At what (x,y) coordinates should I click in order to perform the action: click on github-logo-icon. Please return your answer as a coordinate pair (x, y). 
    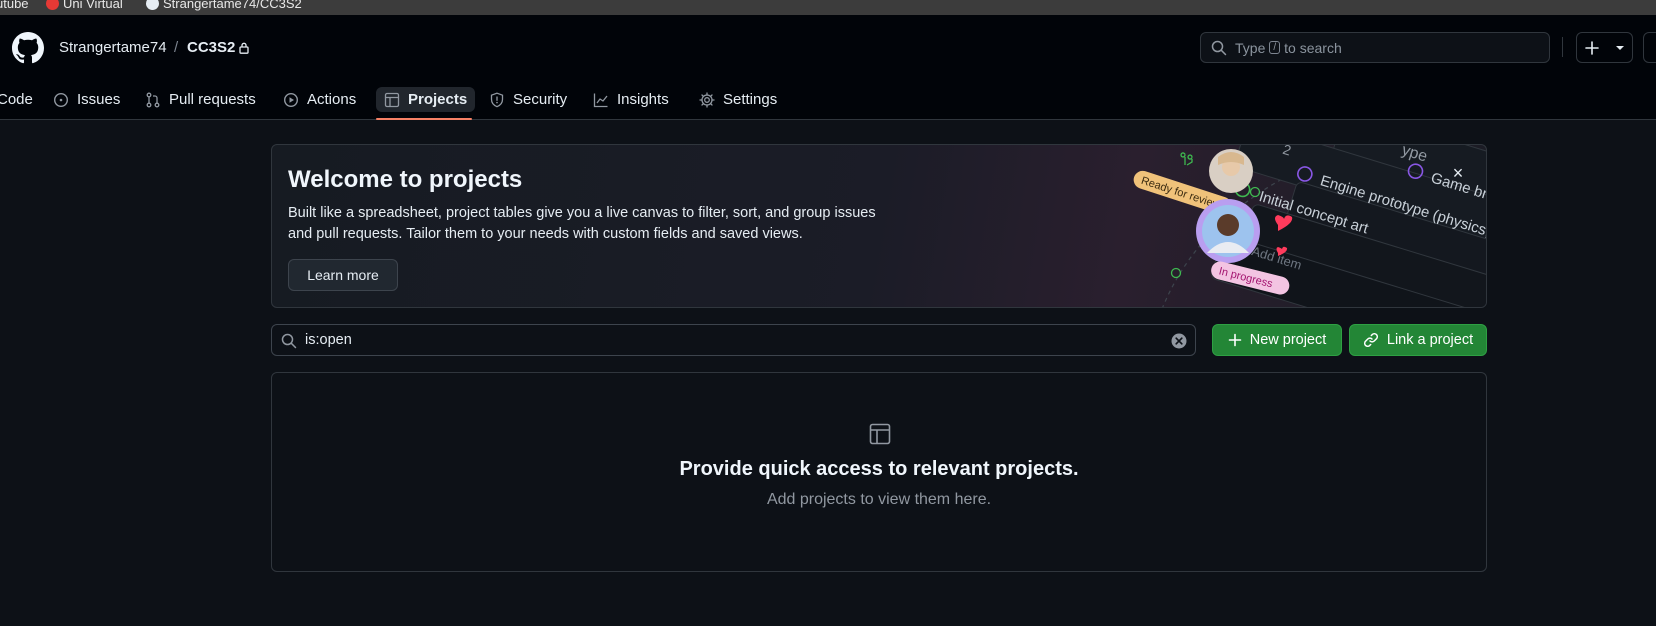
    Looking at the image, I should click on (28, 48).